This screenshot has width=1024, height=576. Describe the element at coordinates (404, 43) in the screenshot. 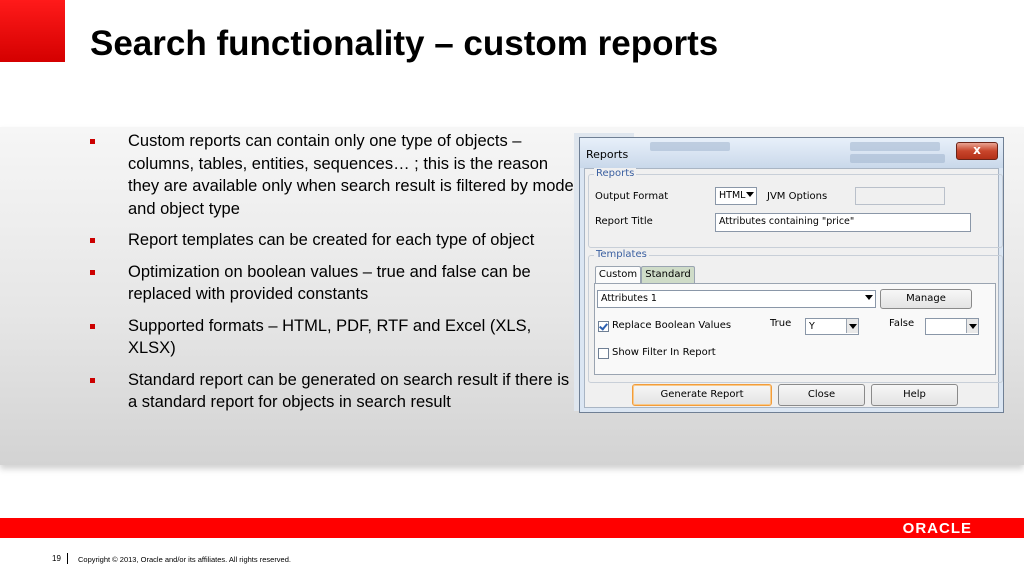

I see `slide-title: Search functionality – custom reports` at that location.